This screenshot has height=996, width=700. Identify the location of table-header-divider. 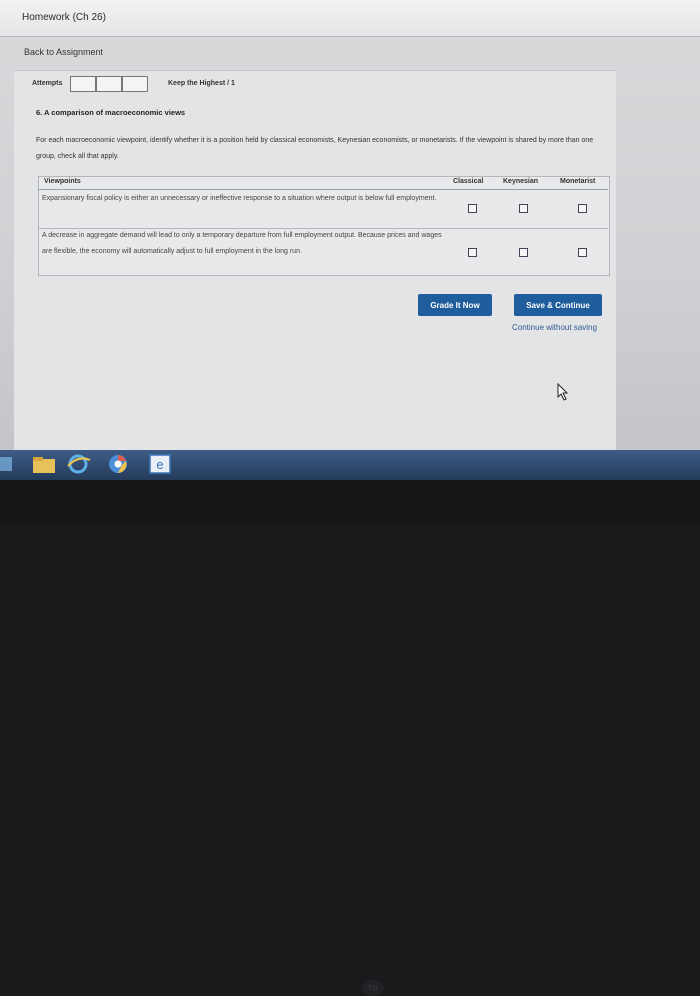
(323, 189).